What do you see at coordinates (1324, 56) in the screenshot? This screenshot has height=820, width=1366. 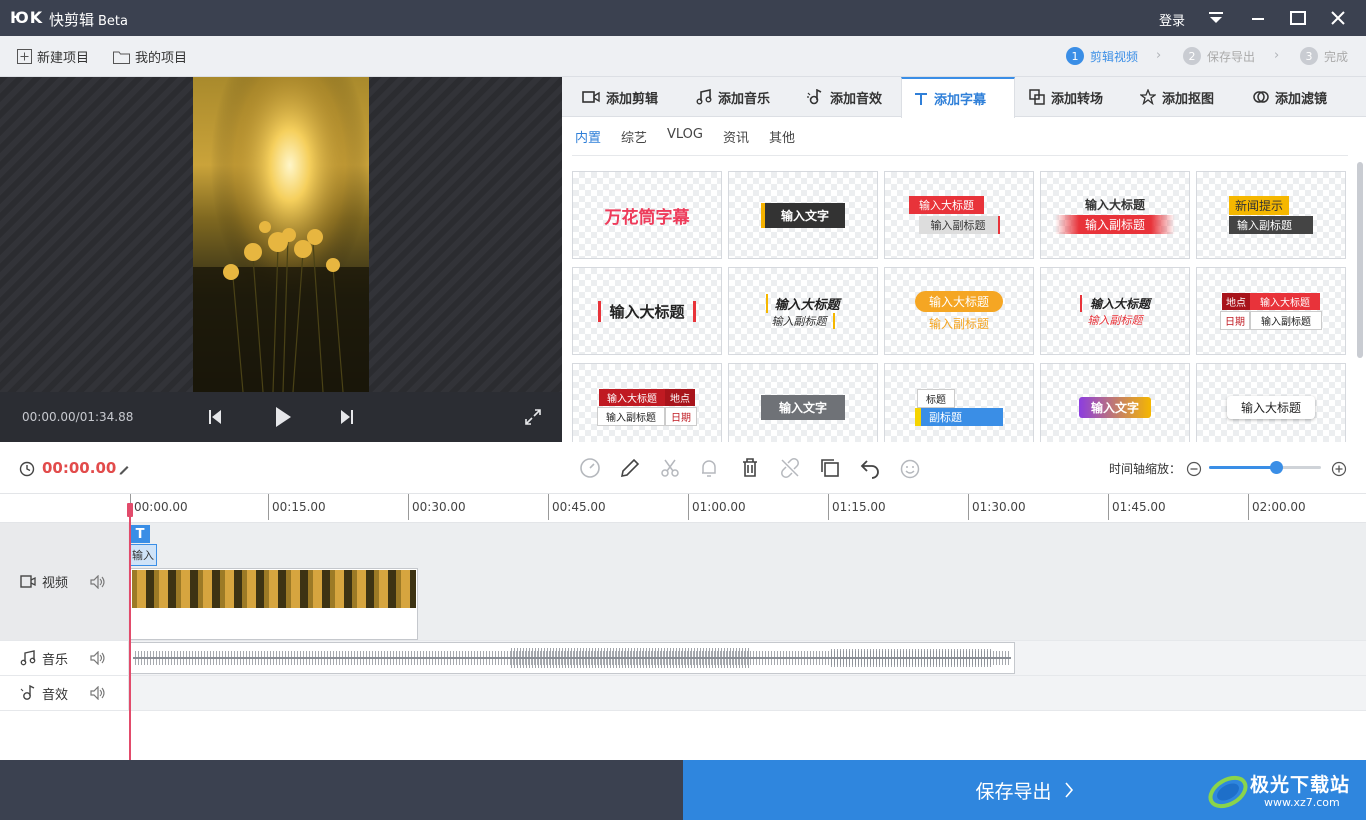 I see `step-done: 3 完成` at bounding box center [1324, 56].